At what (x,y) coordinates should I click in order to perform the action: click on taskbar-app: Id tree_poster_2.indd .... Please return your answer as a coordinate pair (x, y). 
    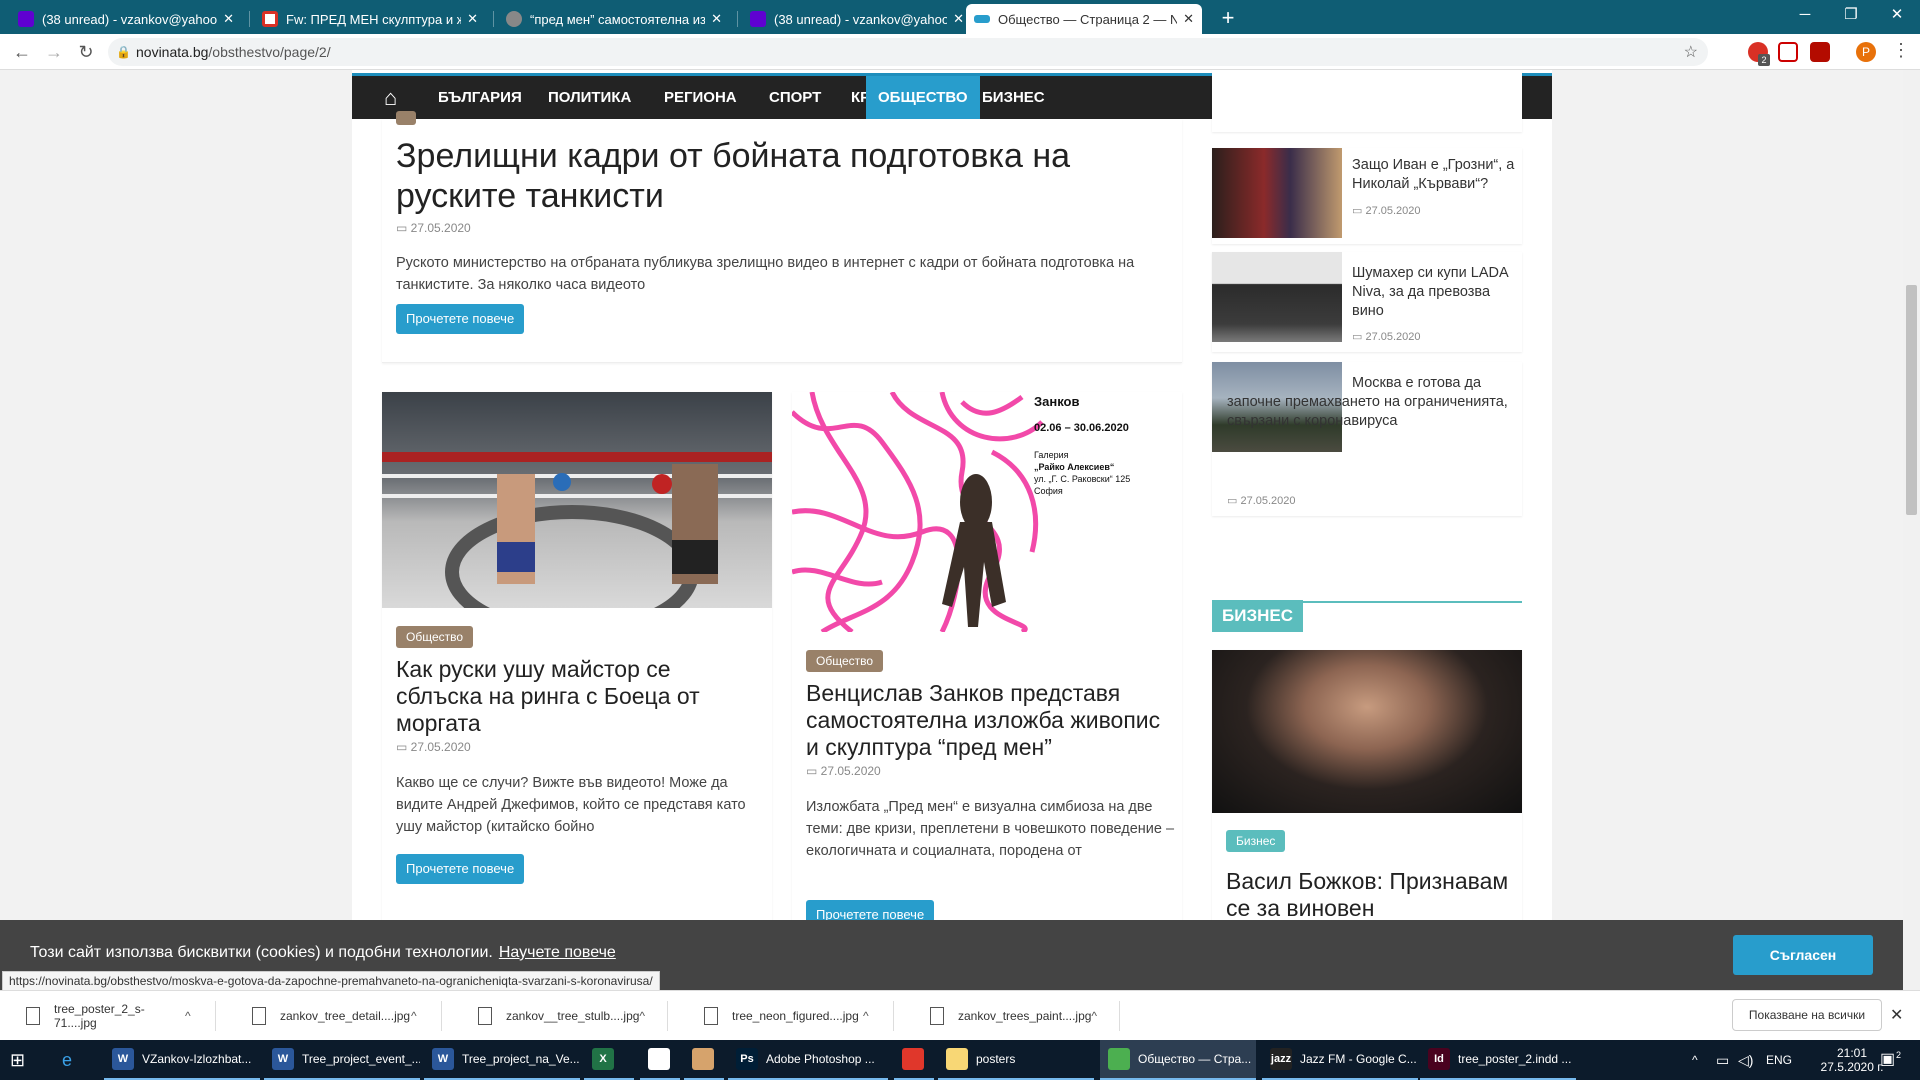
    Looking at the image, I should click on (1498, 1060).